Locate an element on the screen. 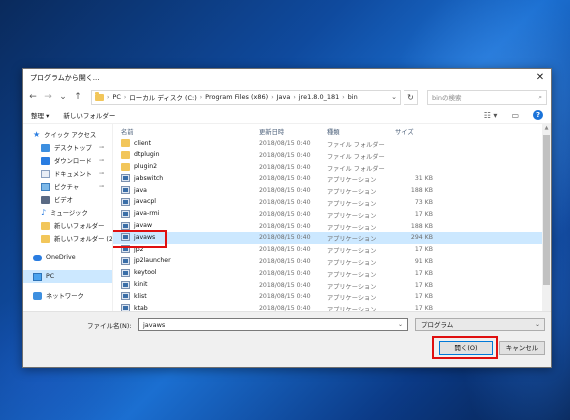  cancel-button: キャンセル is located at coordinates (522, 348).